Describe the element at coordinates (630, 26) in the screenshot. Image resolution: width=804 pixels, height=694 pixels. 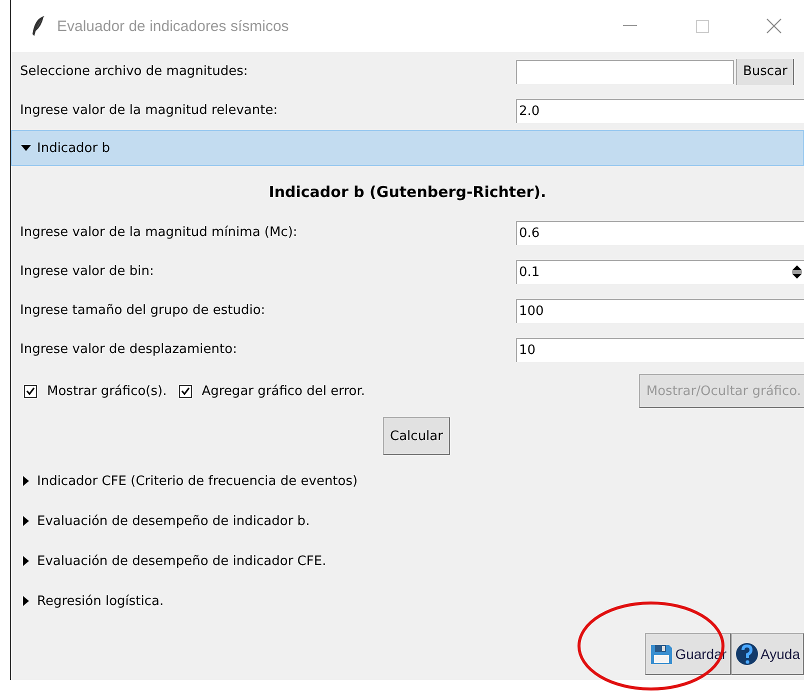
I see `minimize-button` at that location.